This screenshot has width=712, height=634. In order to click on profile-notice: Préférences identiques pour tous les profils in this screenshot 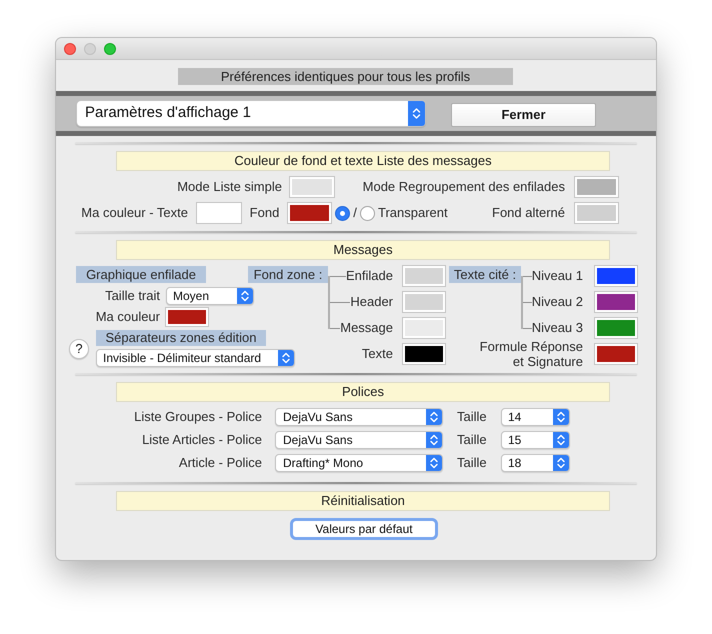, I will do `click(345, 76)`.